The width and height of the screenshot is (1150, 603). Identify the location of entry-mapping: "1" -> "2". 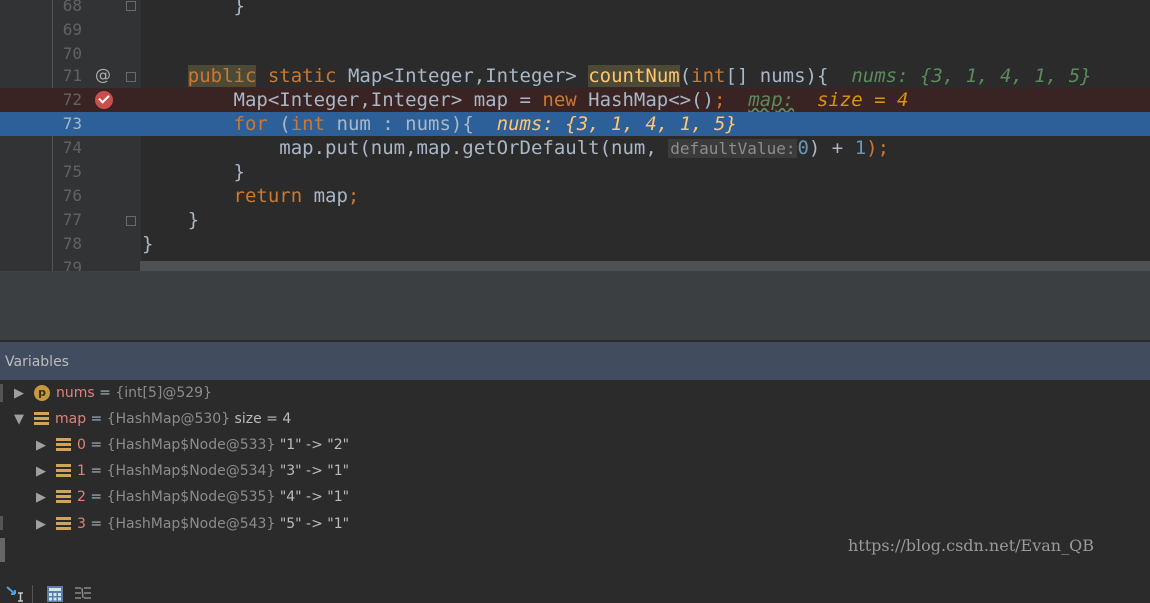
(312, 445).